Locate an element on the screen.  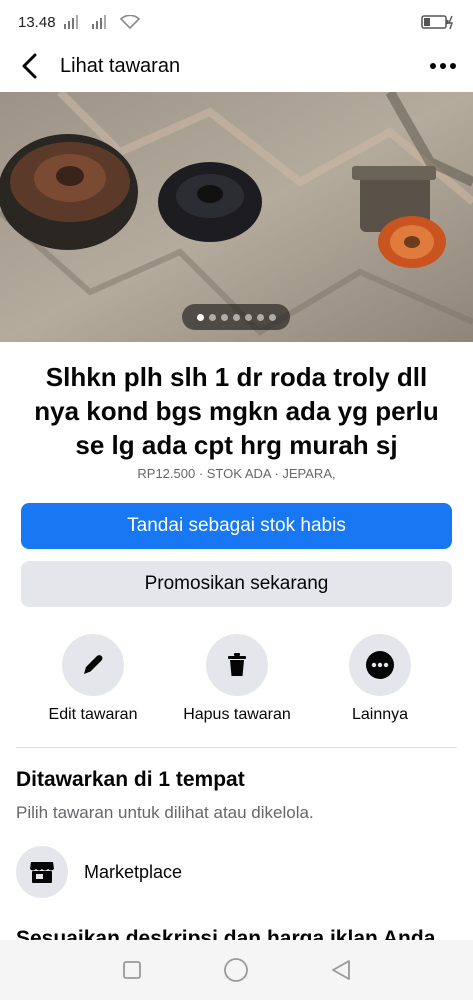
more-dots-icon is located at coordinates (443, 66).